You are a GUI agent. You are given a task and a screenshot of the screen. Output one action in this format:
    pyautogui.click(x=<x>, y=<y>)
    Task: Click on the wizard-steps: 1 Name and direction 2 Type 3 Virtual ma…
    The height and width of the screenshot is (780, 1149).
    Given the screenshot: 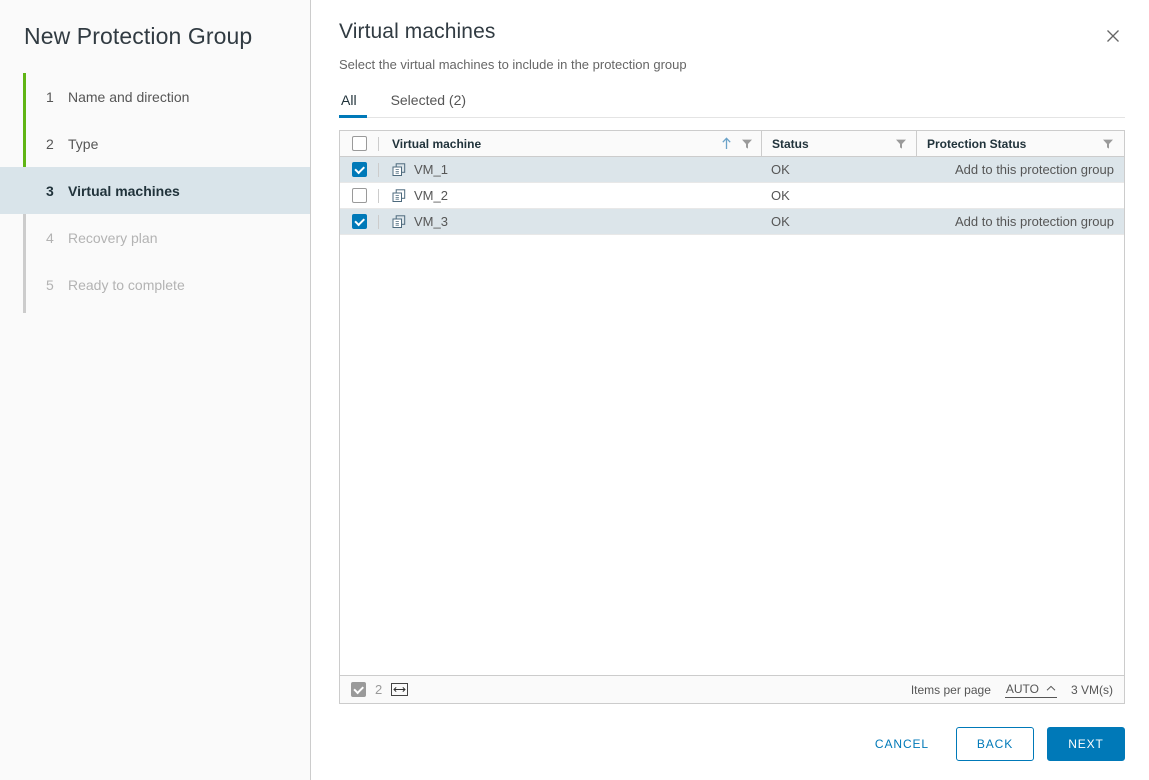 What is the action you would take?
    pyautogui.click(x=155, y=193)
    